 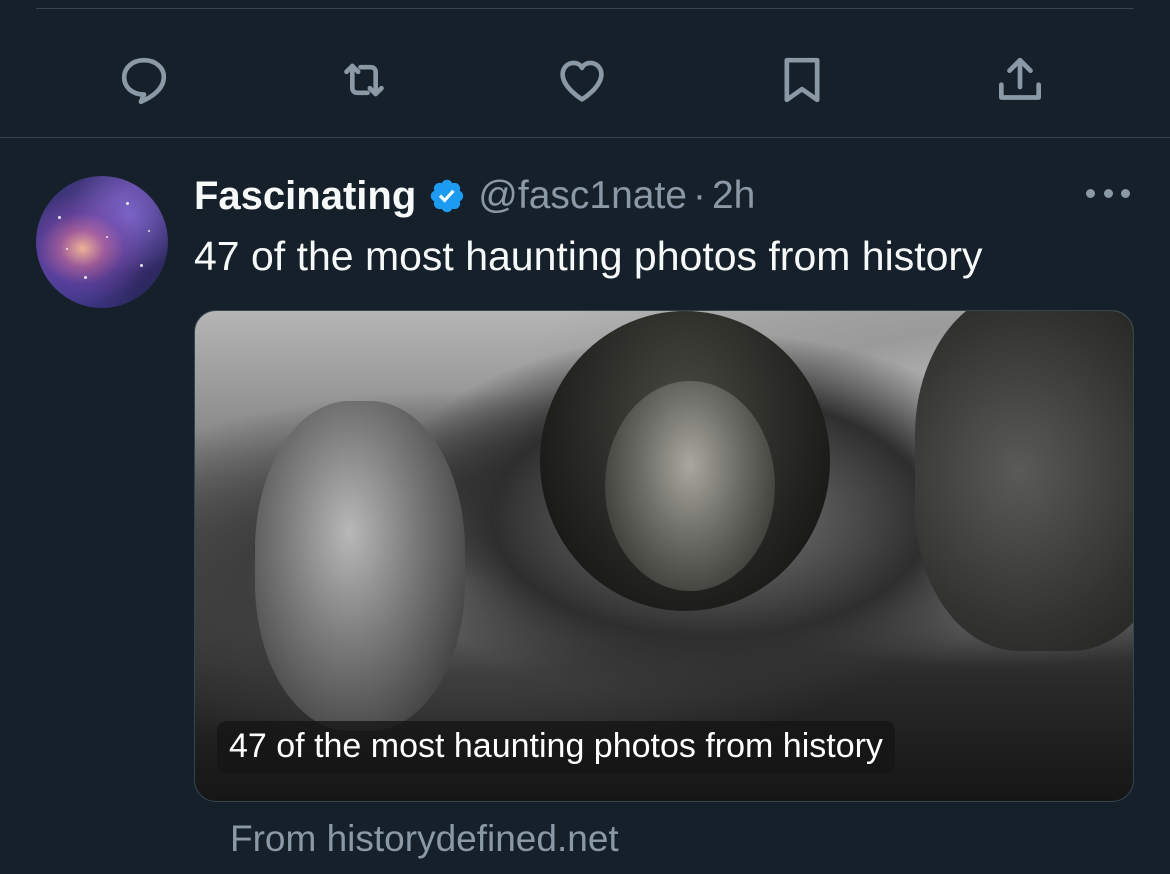 What do you see at coordinates (447, 196) in the screenshot?
I see `verified-badge-icon` at bounding box center [447, 196].